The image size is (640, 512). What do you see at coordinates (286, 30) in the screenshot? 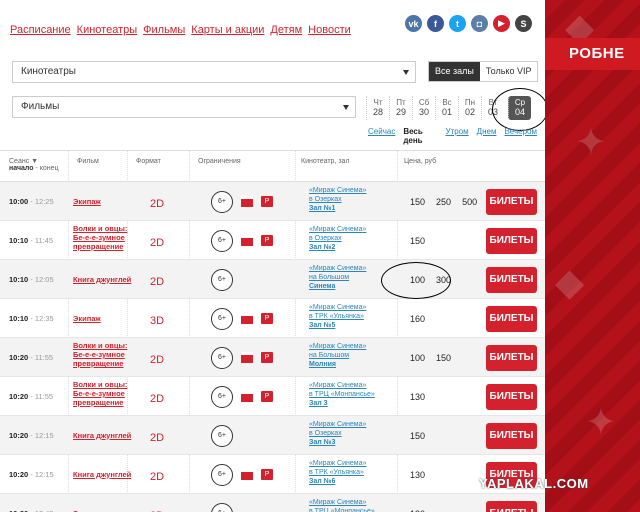
I see `nav-kids: Детям` at bounding box center [286, 30].